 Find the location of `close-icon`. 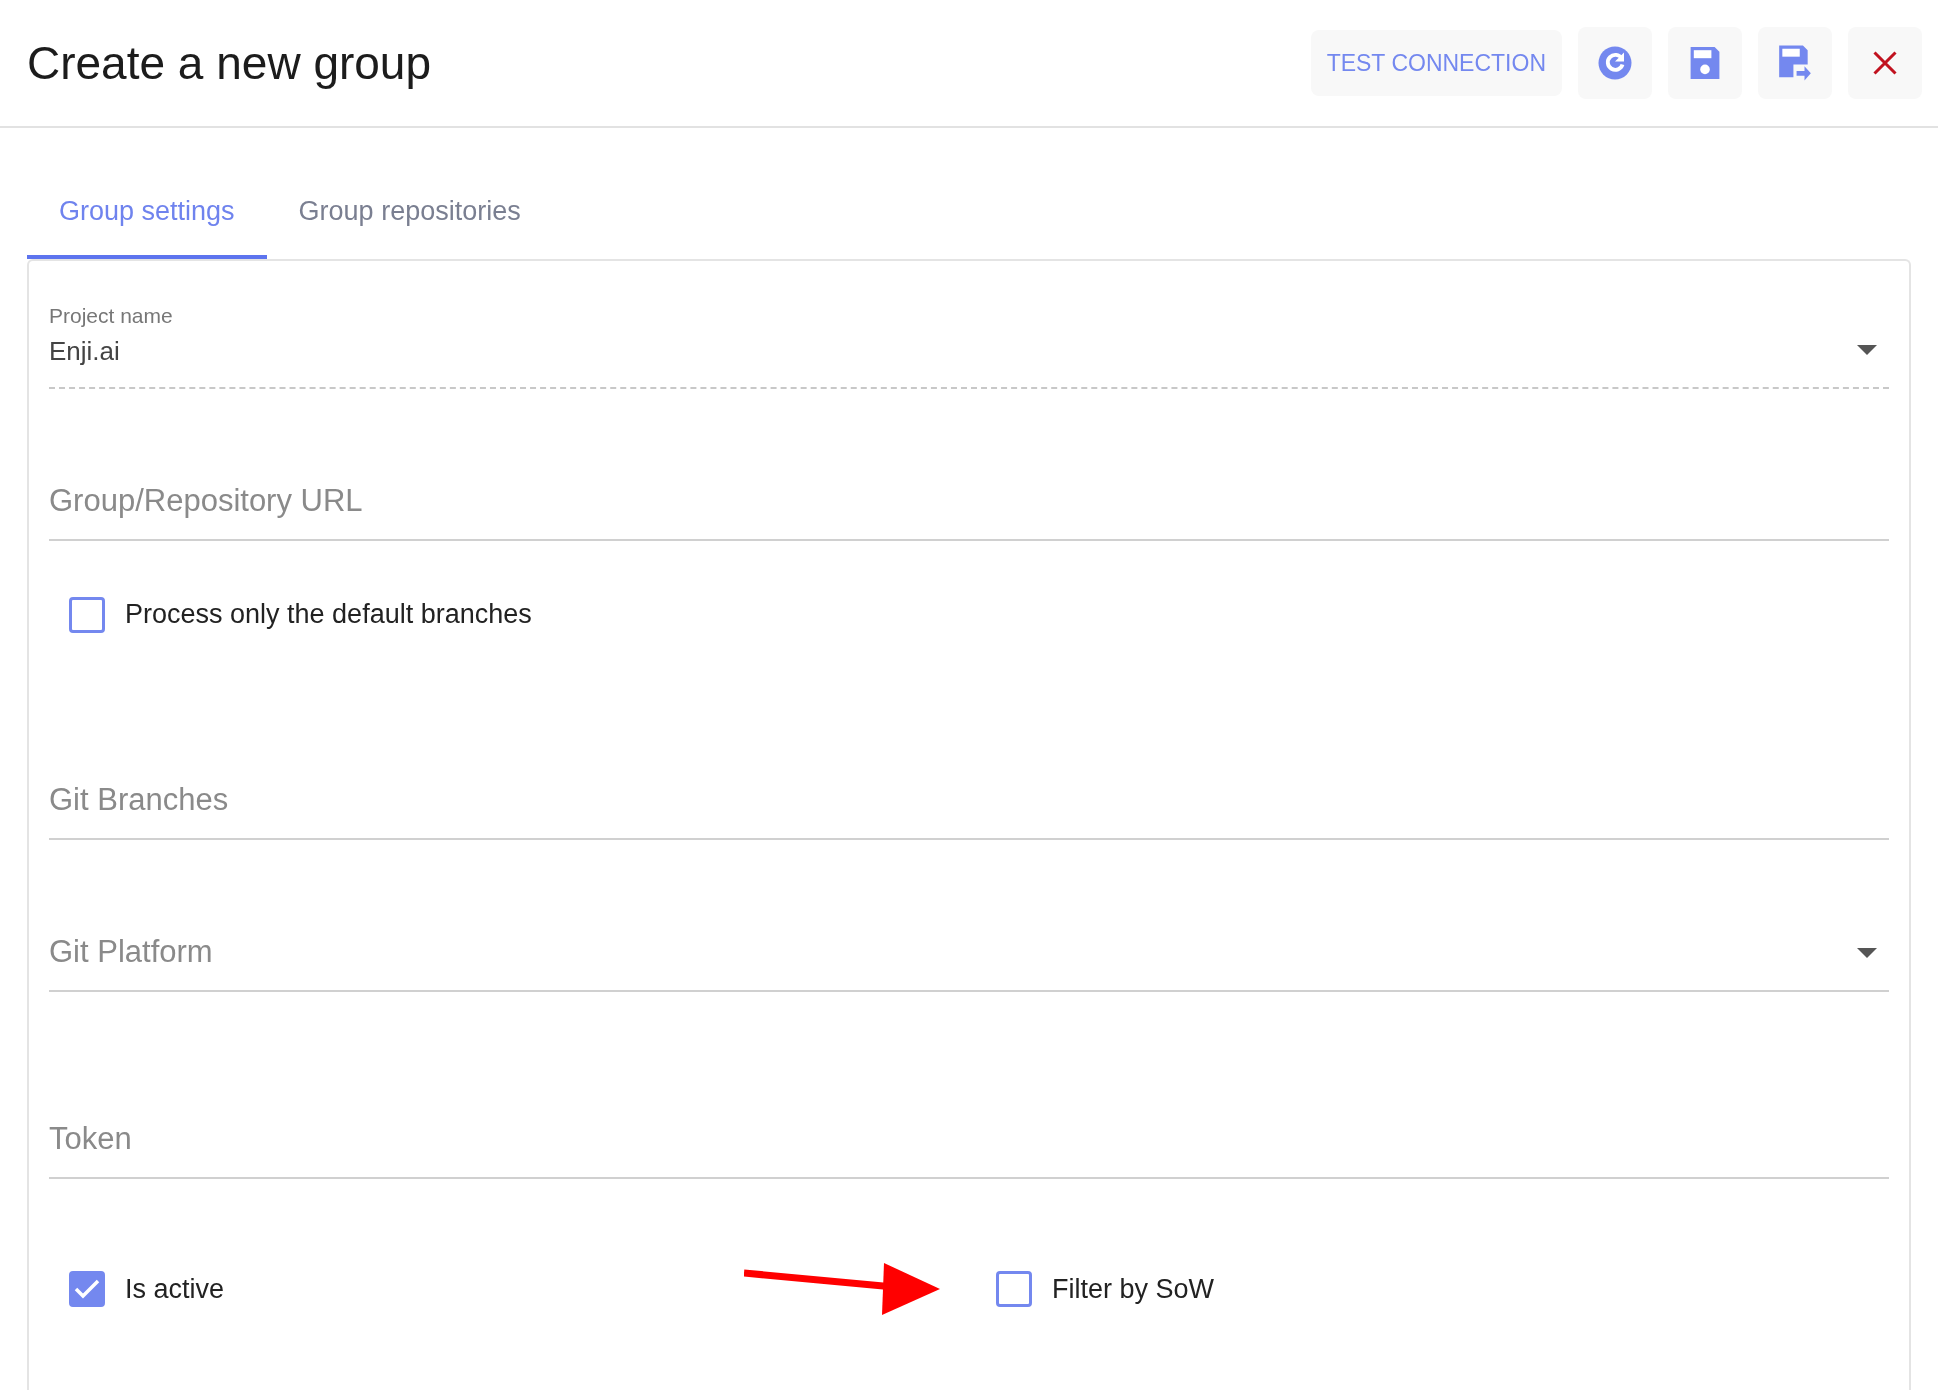

close-icon is located at coordinates (1885, 63).